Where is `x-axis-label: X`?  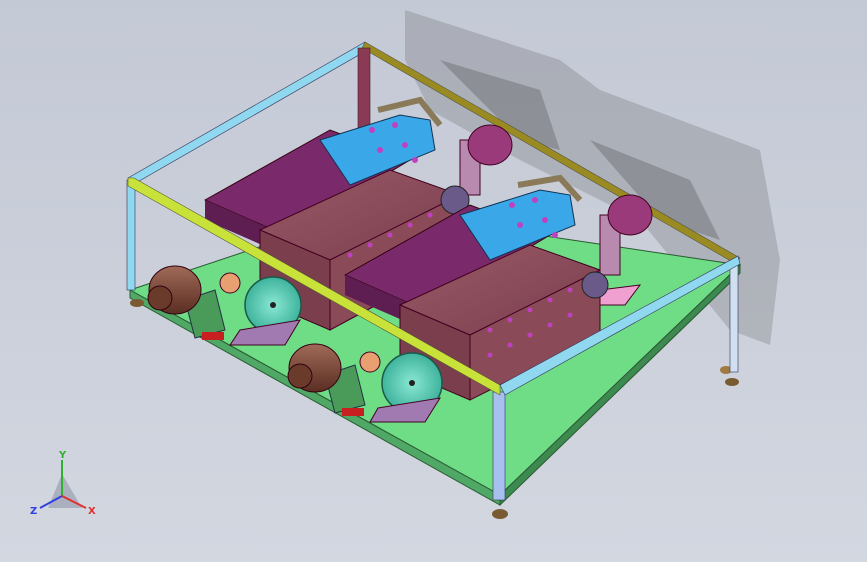
x-axis-label: X is located at coordinates (92, 511).